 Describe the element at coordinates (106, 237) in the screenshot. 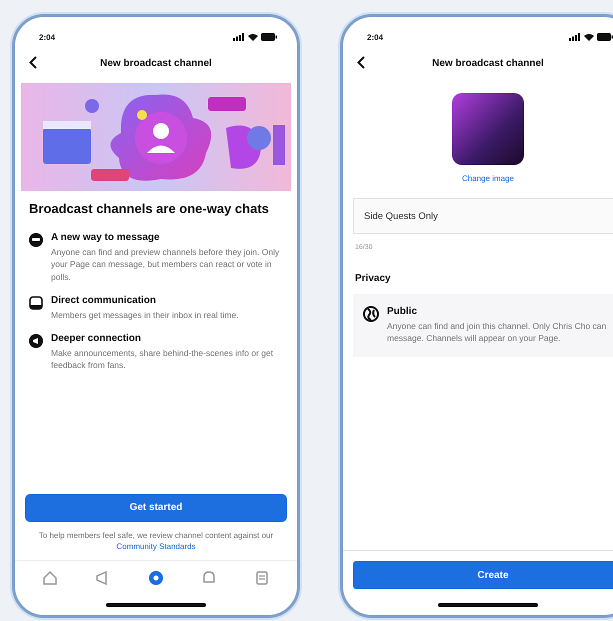

I see `feature-title: A new way to message` at that location.